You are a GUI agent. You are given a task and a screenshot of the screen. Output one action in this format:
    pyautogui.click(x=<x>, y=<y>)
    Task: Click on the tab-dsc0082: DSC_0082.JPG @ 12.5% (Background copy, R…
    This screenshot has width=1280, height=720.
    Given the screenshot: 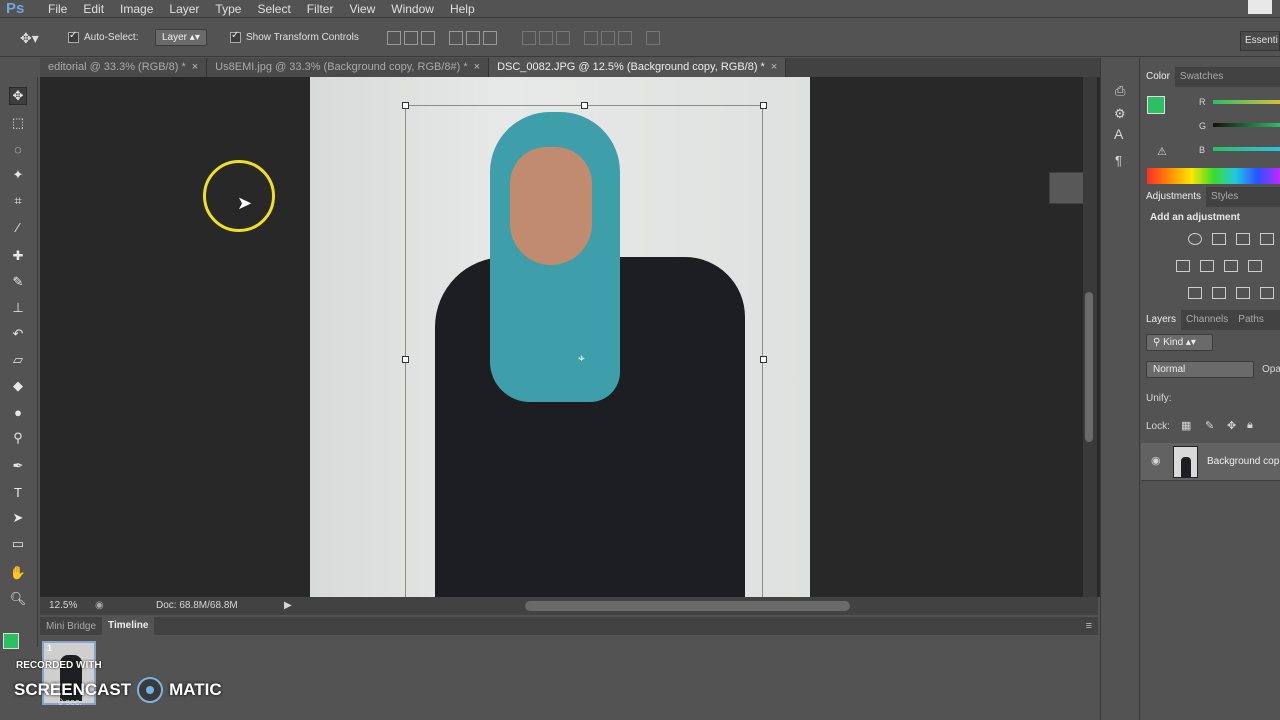 What is the action you would take?
    pyautogui.click(x=638, y=67)
    